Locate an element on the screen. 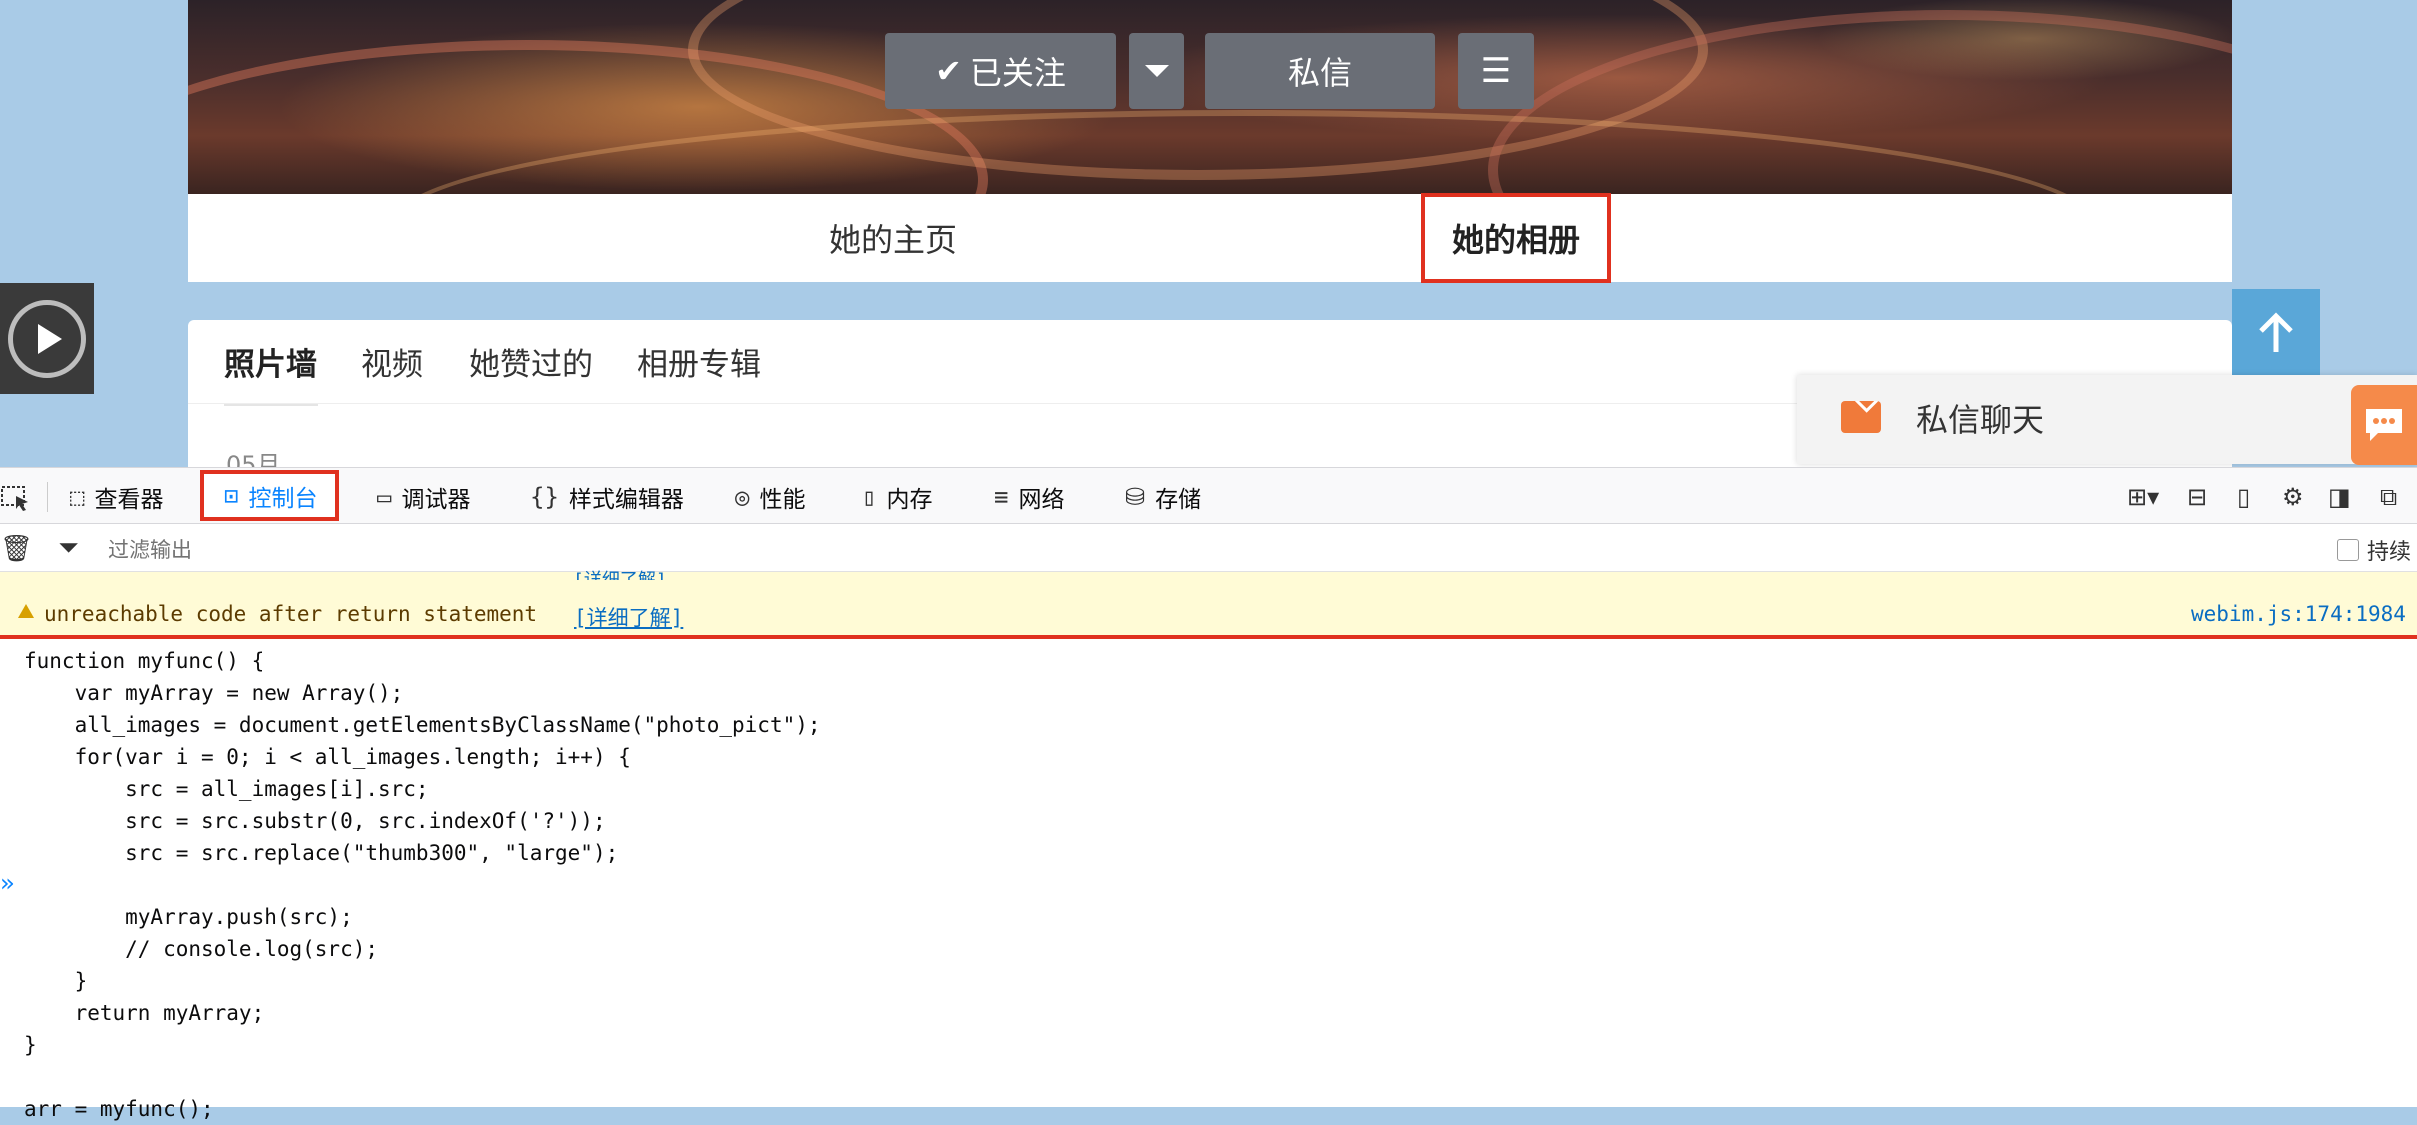 This screenshot has height=1125, width=2417. code-line: return myArray; is located at coordinates (144, 1013).